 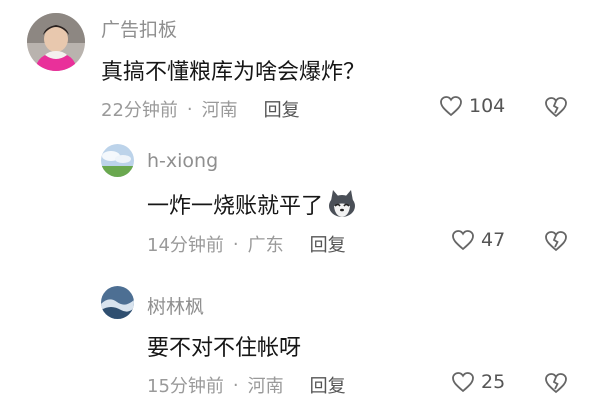 I want to click on comment-text: 真搞不懂粮库为啥会爆炸？, so click(x=233, y=72).